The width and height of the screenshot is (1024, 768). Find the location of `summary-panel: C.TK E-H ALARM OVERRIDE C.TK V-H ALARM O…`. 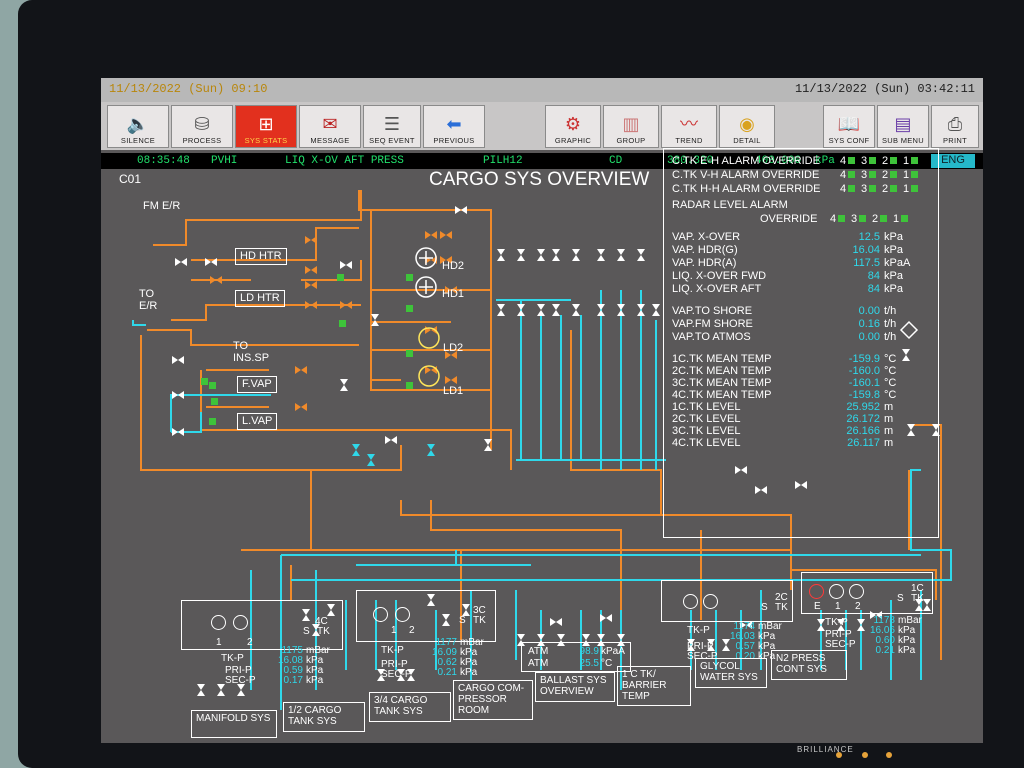

summary-panel: C.TK E-H ALARM OVERRIDE C.TK V-H ALARM O… is located at coordinates (801, 343).